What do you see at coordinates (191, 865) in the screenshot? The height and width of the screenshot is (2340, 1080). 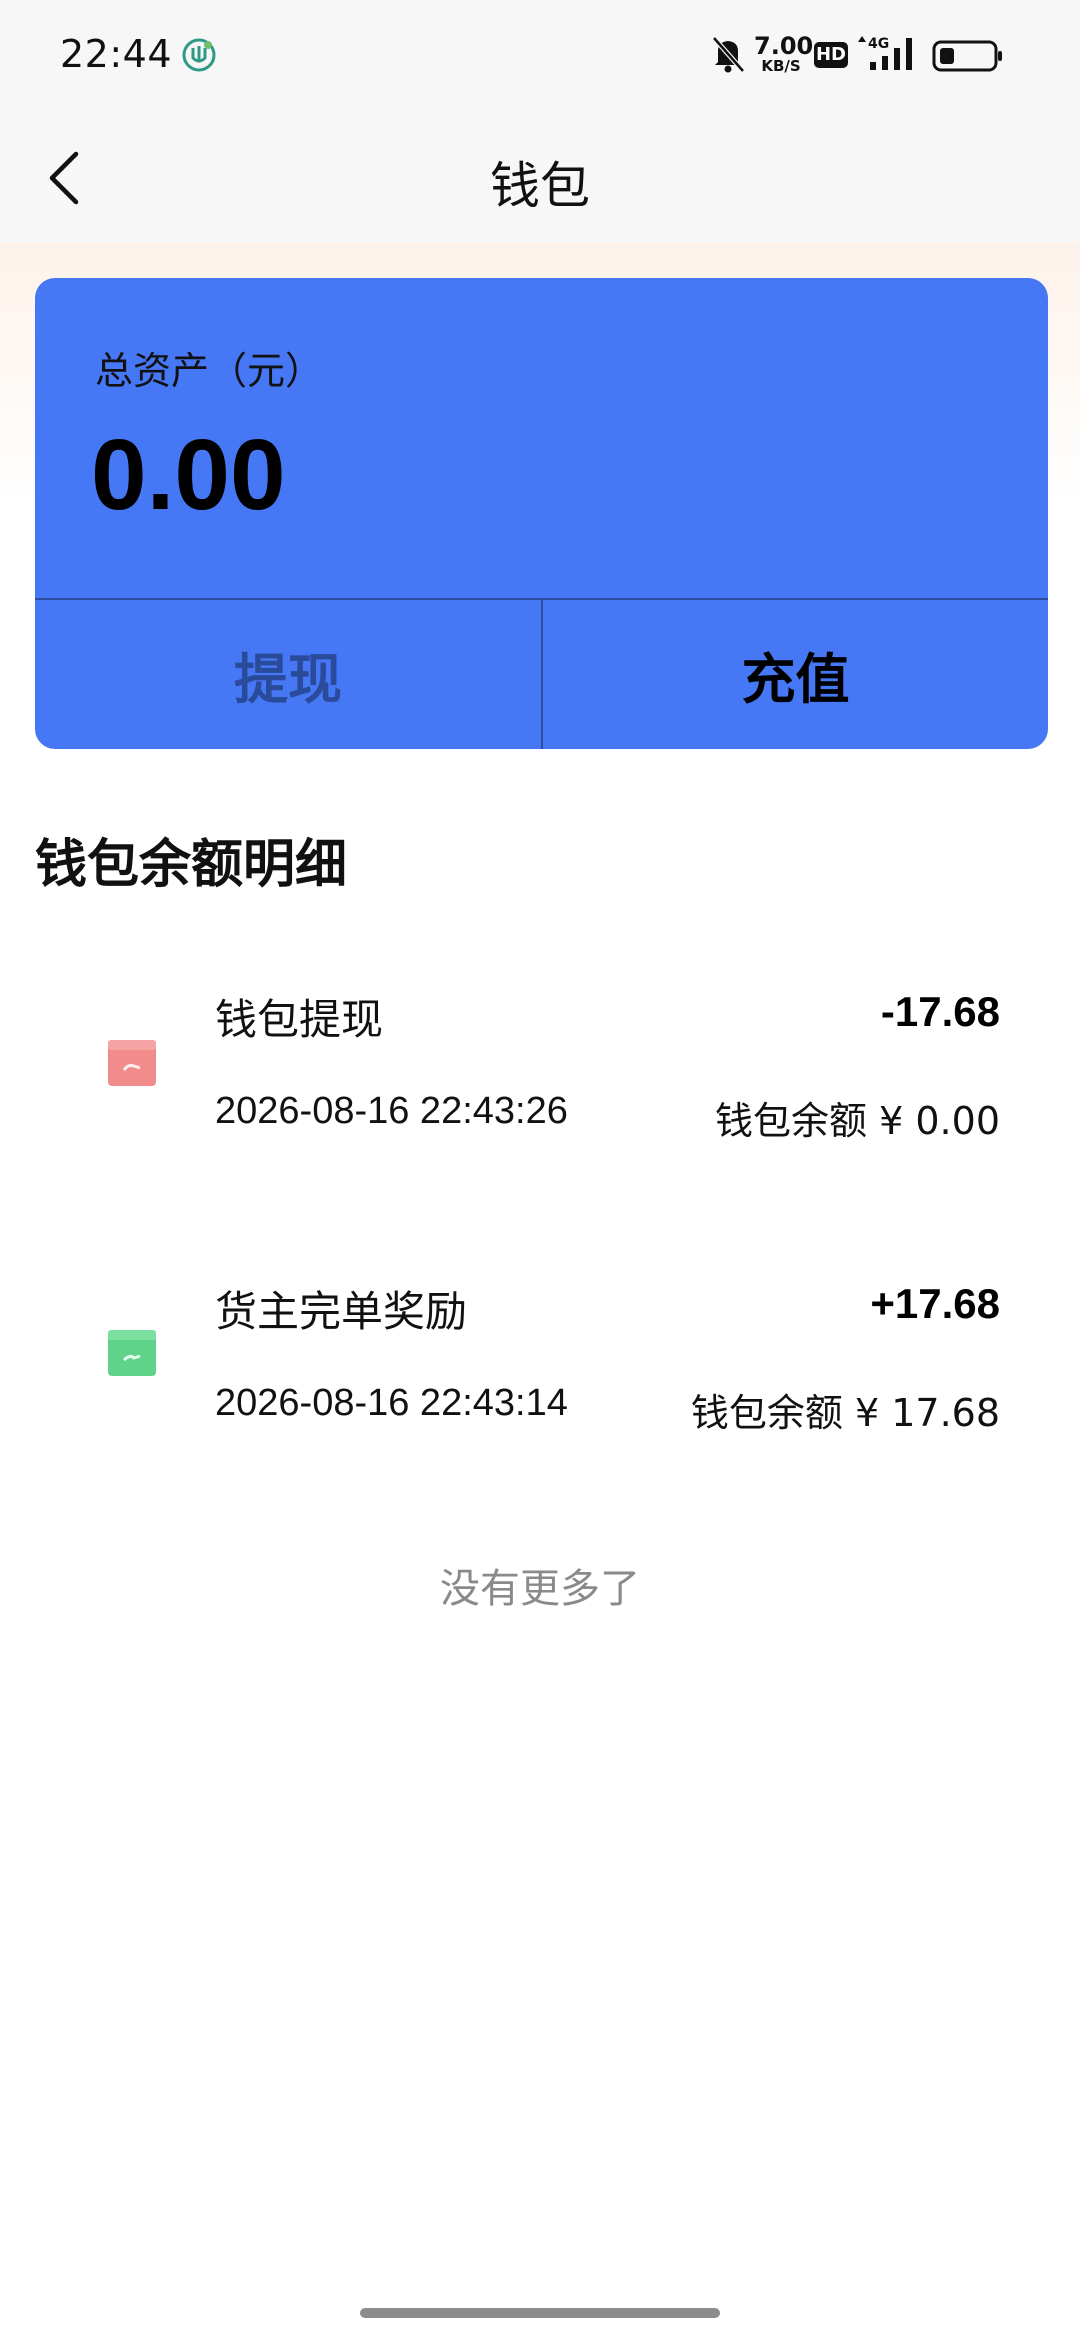 I see `section-title: 钱包余额明细` at bounding box center [191, 865].